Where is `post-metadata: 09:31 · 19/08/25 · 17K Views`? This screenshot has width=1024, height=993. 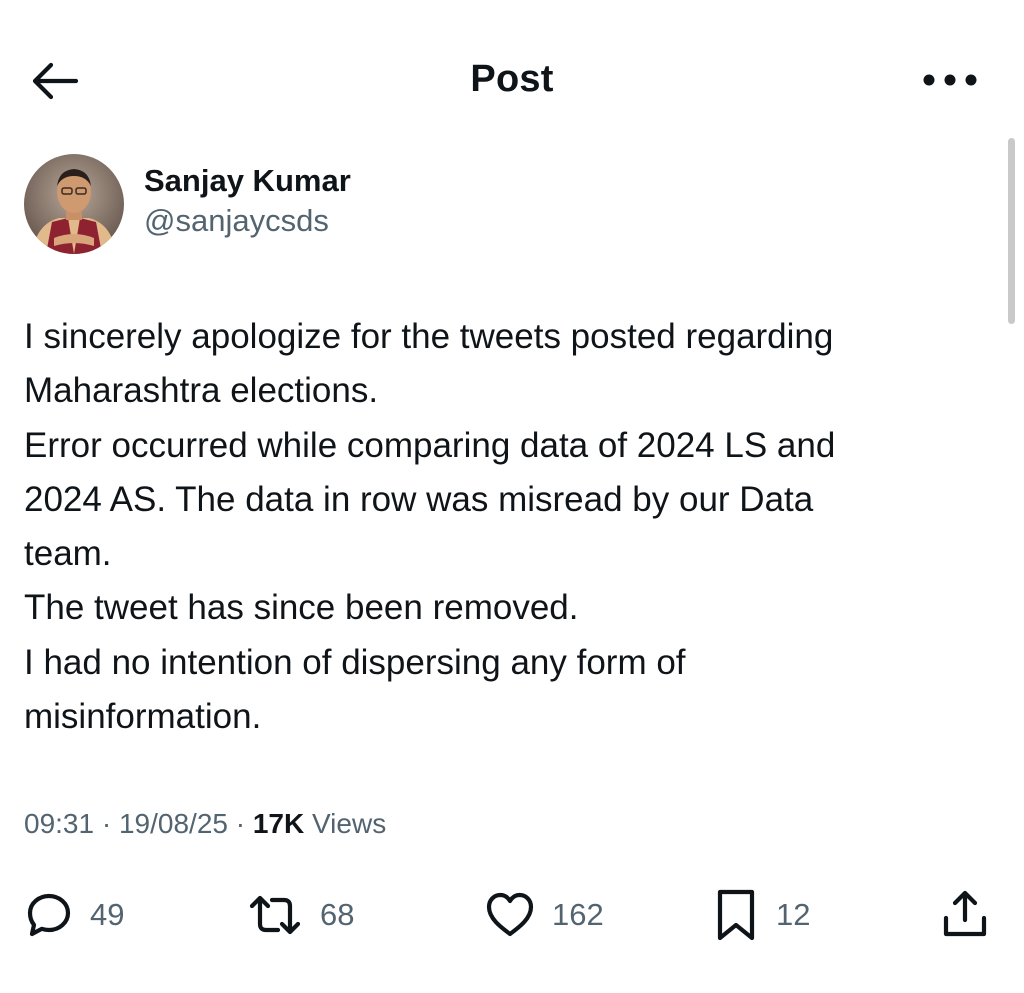
post-metadata: 09:31 · 19/08/25 · 17K Views is located at coordinates (205, 824).